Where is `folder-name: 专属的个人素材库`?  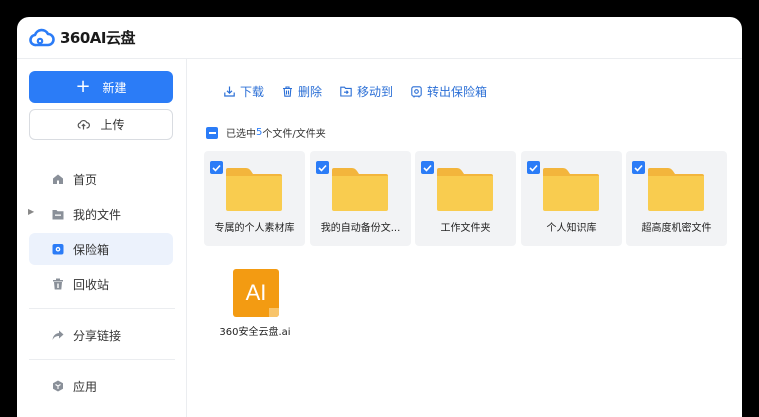 folder-name: 专属的个人素材库 is located at coordinates (254, 228).